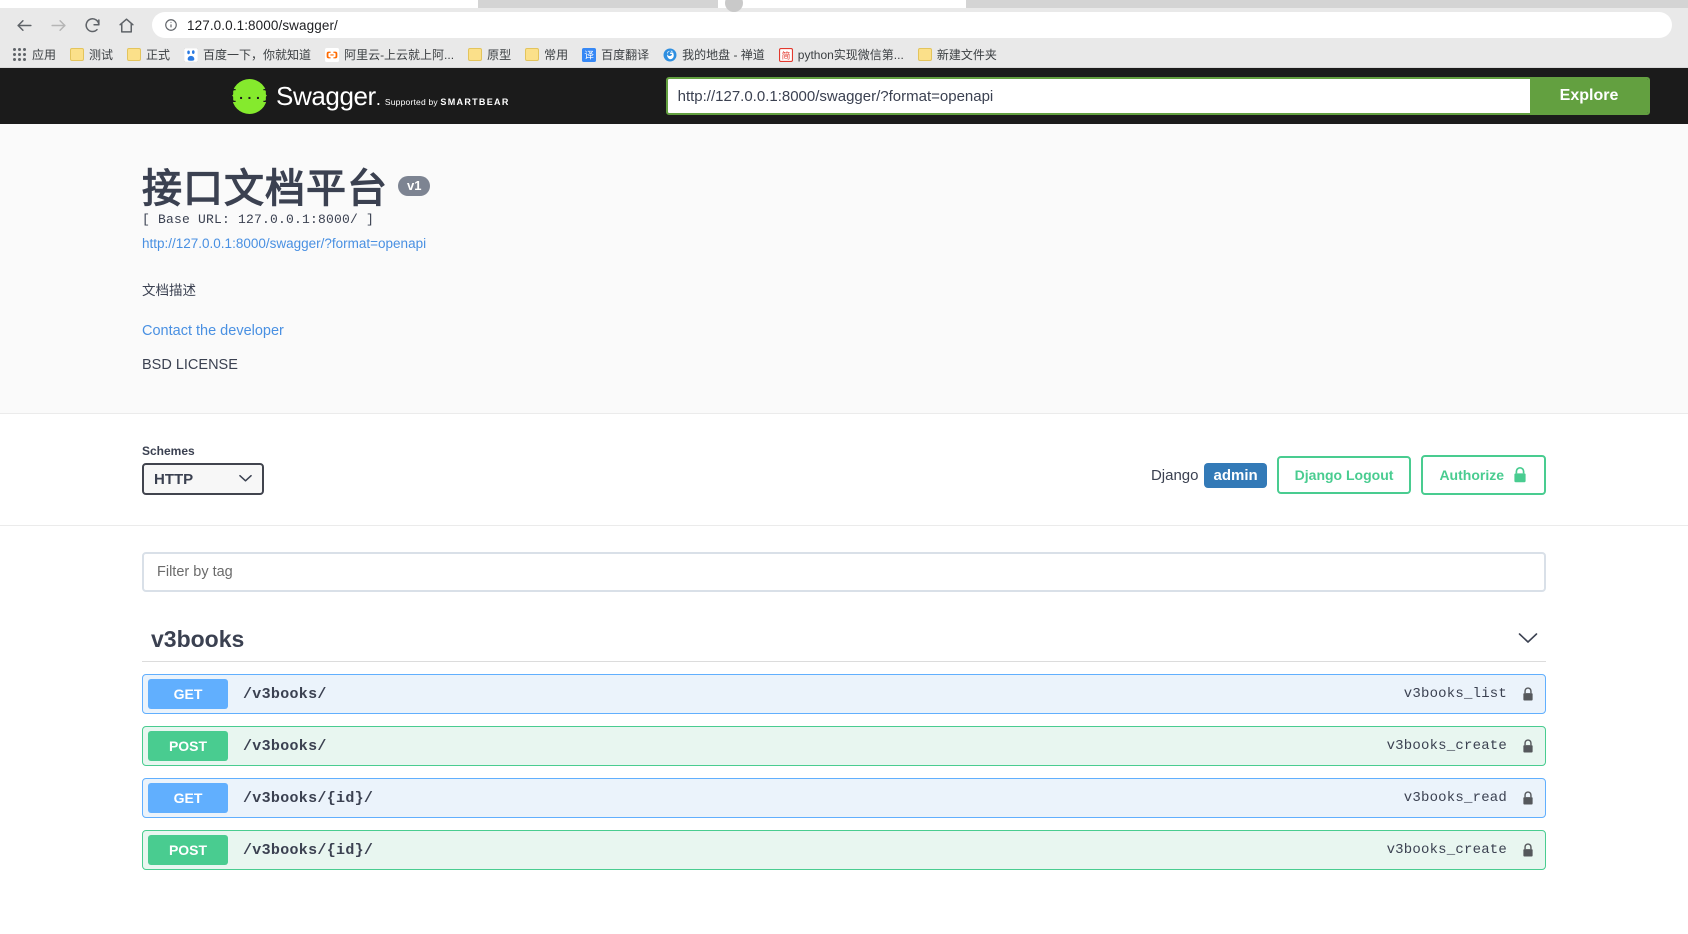 This screenshot has width=1688, height=934. What do you see at coordinates (723, 55) in the screenshot?
I see `bookmark-label: 我的地盘 - 禅道` at bounding box center [723, 55].